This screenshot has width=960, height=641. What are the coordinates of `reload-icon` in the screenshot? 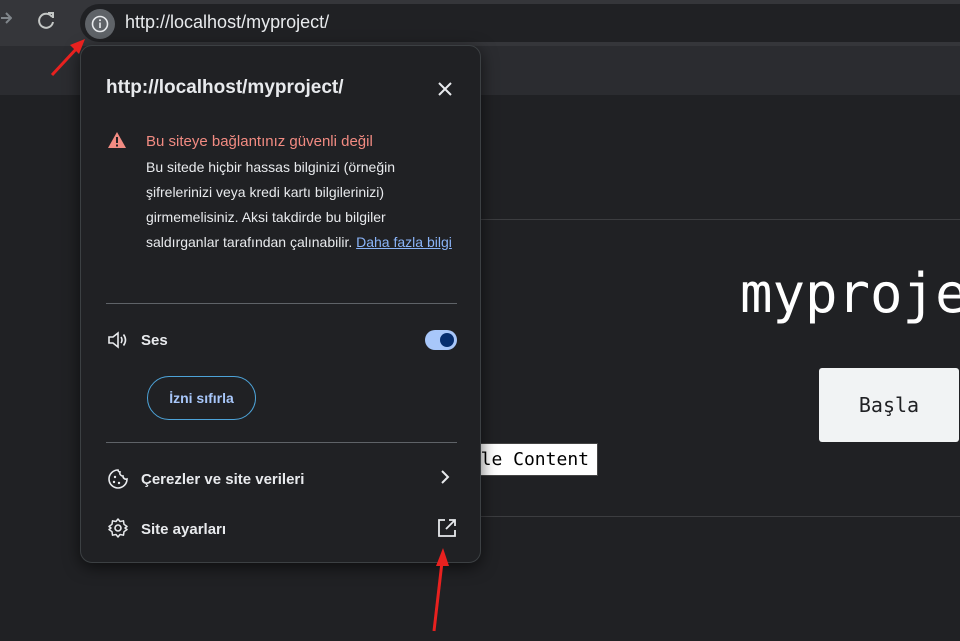 It's located at (46, 22).